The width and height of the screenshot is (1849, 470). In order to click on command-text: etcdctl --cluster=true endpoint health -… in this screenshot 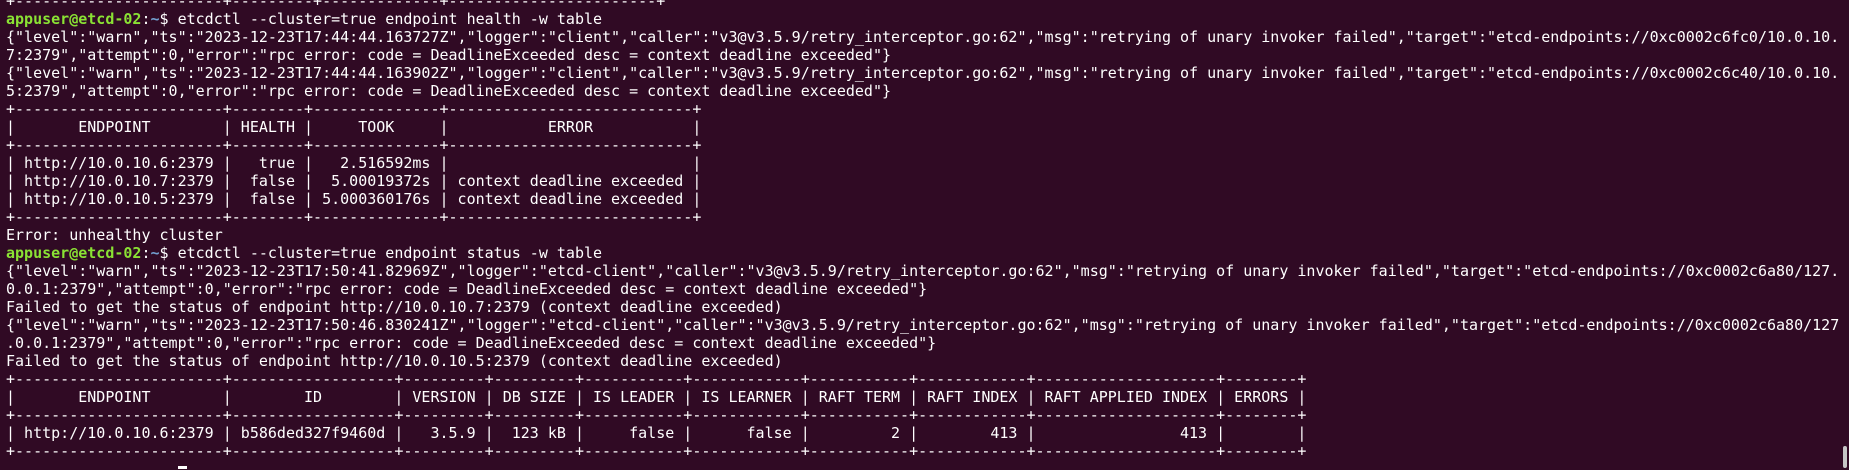, I will do `click(390, 19)`.